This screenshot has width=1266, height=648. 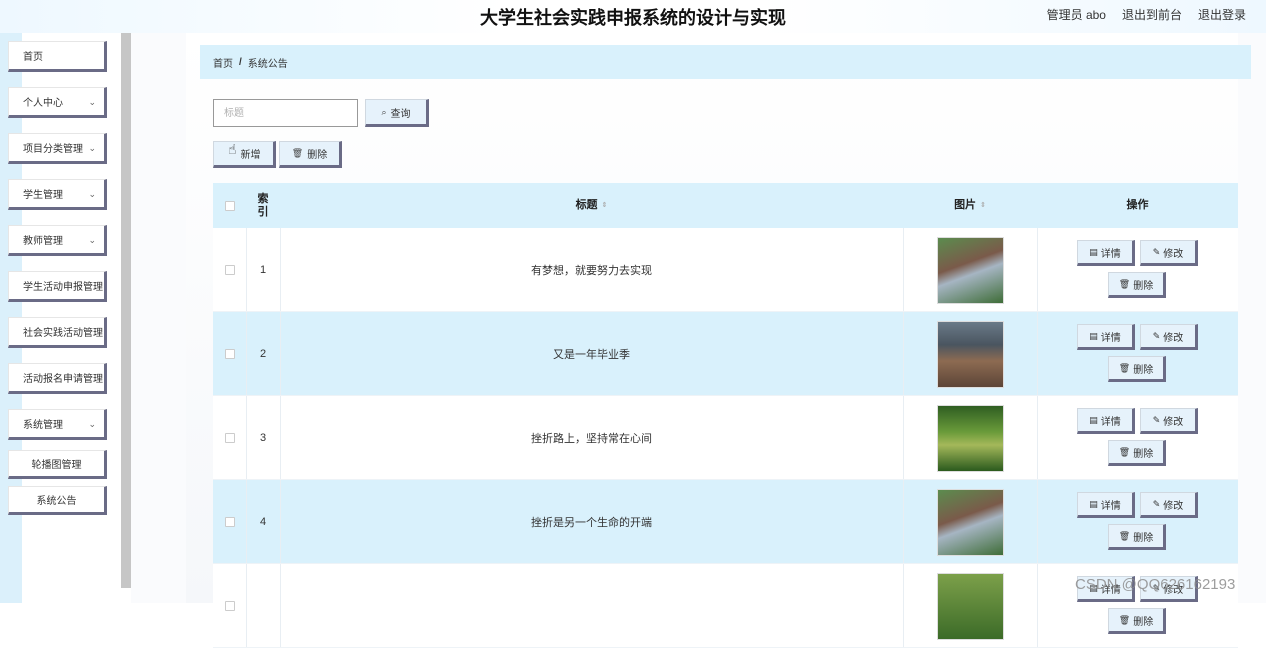 I want to click on row-index: 3, so click(x=263, y=438).